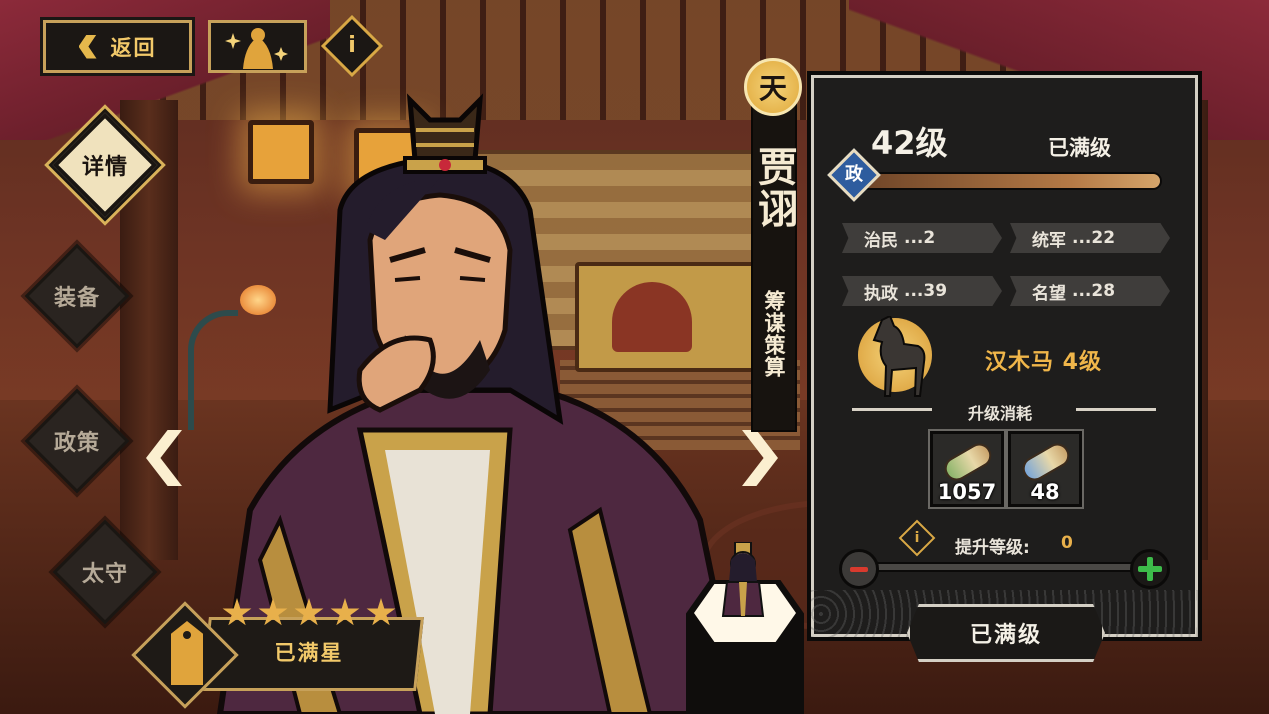 The image size is (1269, 714). I want to click on stat-value: ...39, so click(926, 291).